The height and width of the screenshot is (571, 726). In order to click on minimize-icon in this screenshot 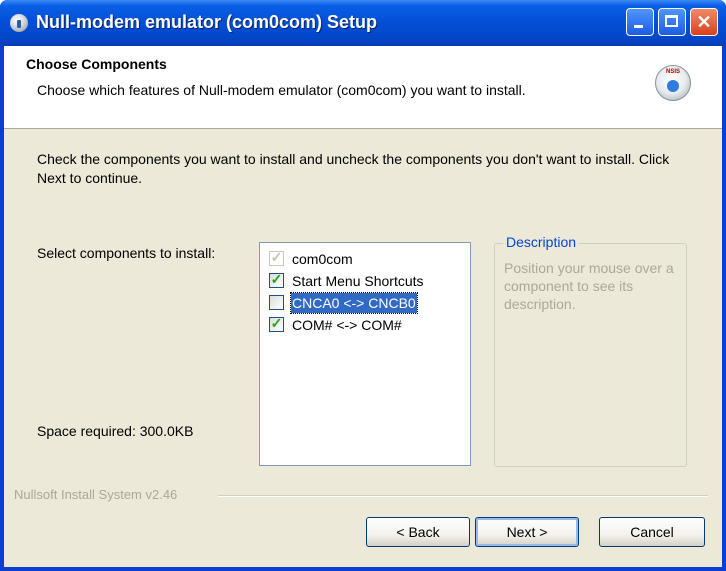, I will do `click(638, 26)`.